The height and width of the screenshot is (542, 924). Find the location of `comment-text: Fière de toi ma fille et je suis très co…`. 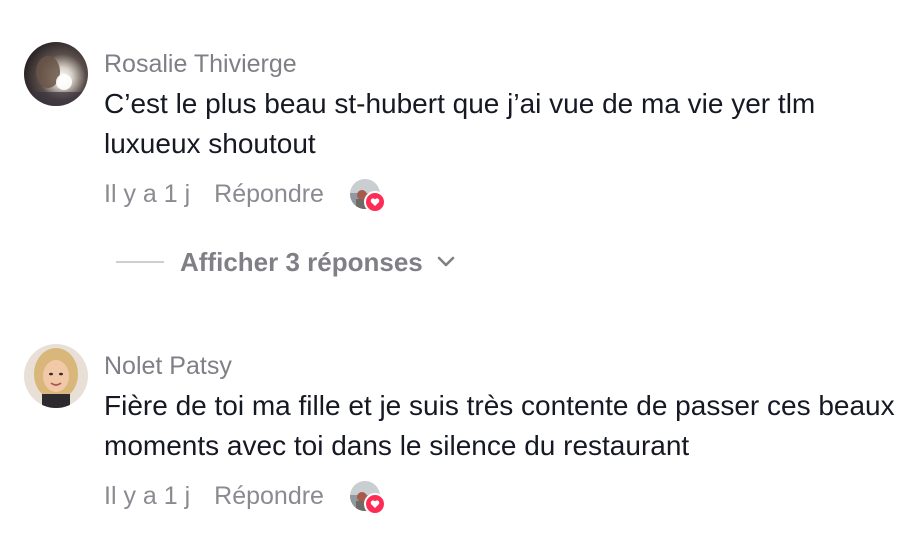

comment-text: Fière de toi ma fille et je suis très co… is located at coordinates (499, 425).